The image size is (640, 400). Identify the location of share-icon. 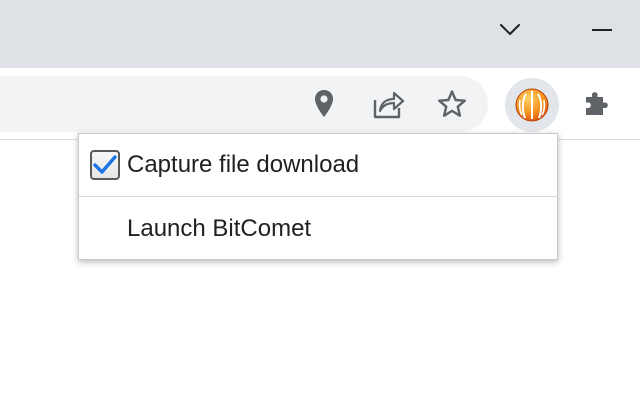
(389, 105).